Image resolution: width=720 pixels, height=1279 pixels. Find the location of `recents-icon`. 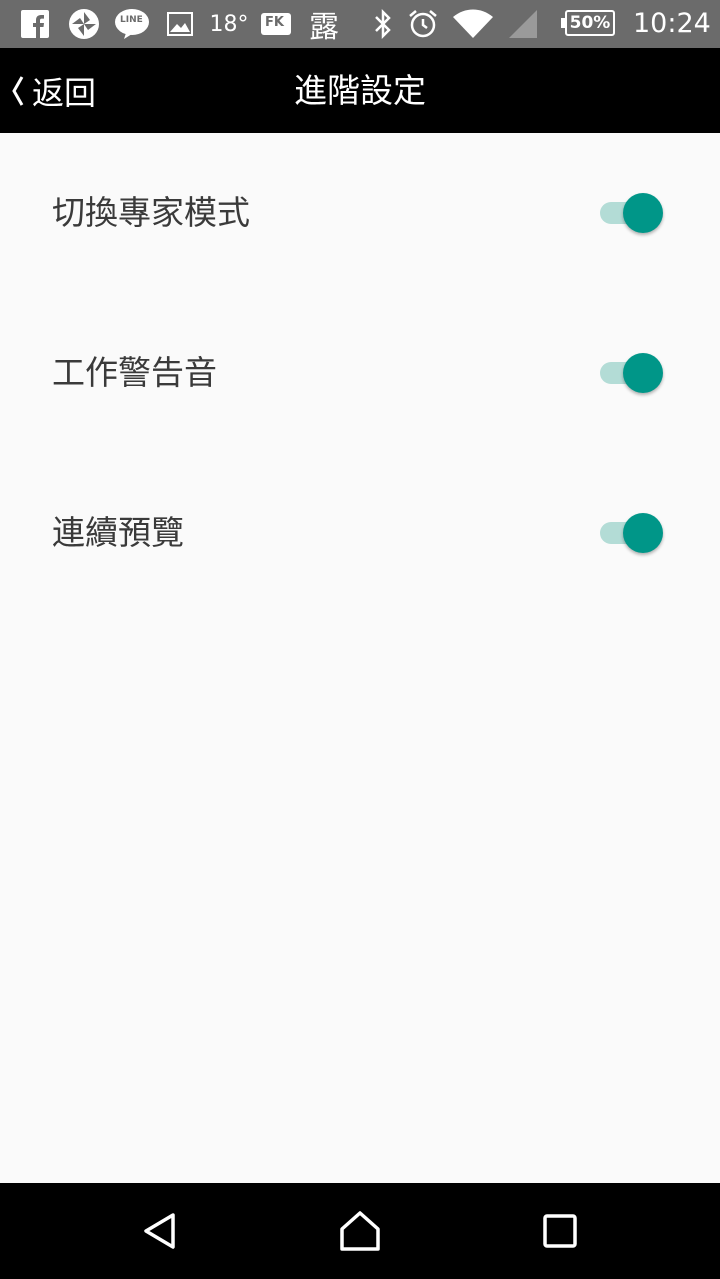

recents-icon is located at coordinates (560, 1231).